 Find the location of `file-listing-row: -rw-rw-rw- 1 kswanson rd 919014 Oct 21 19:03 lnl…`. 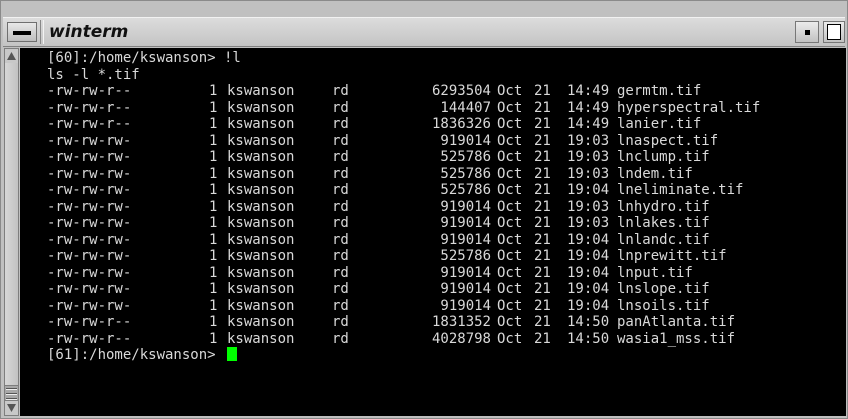

file-listing-row: -rw-rw-rw- 1 kswanson rd 919014 Oct 21 19:03 lnl… is located at coordinates (446, 223).